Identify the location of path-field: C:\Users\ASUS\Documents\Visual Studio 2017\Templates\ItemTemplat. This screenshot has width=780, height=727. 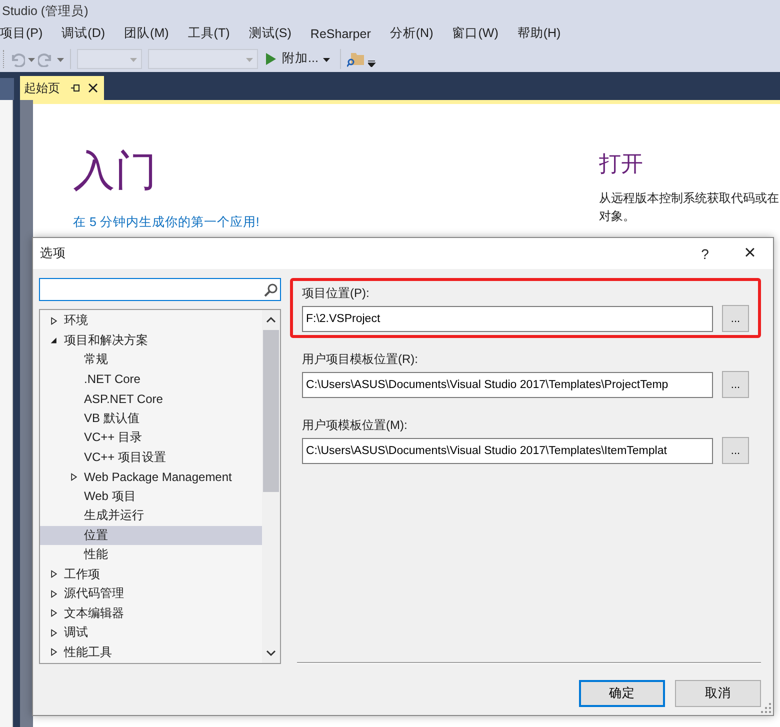
(507, 451).